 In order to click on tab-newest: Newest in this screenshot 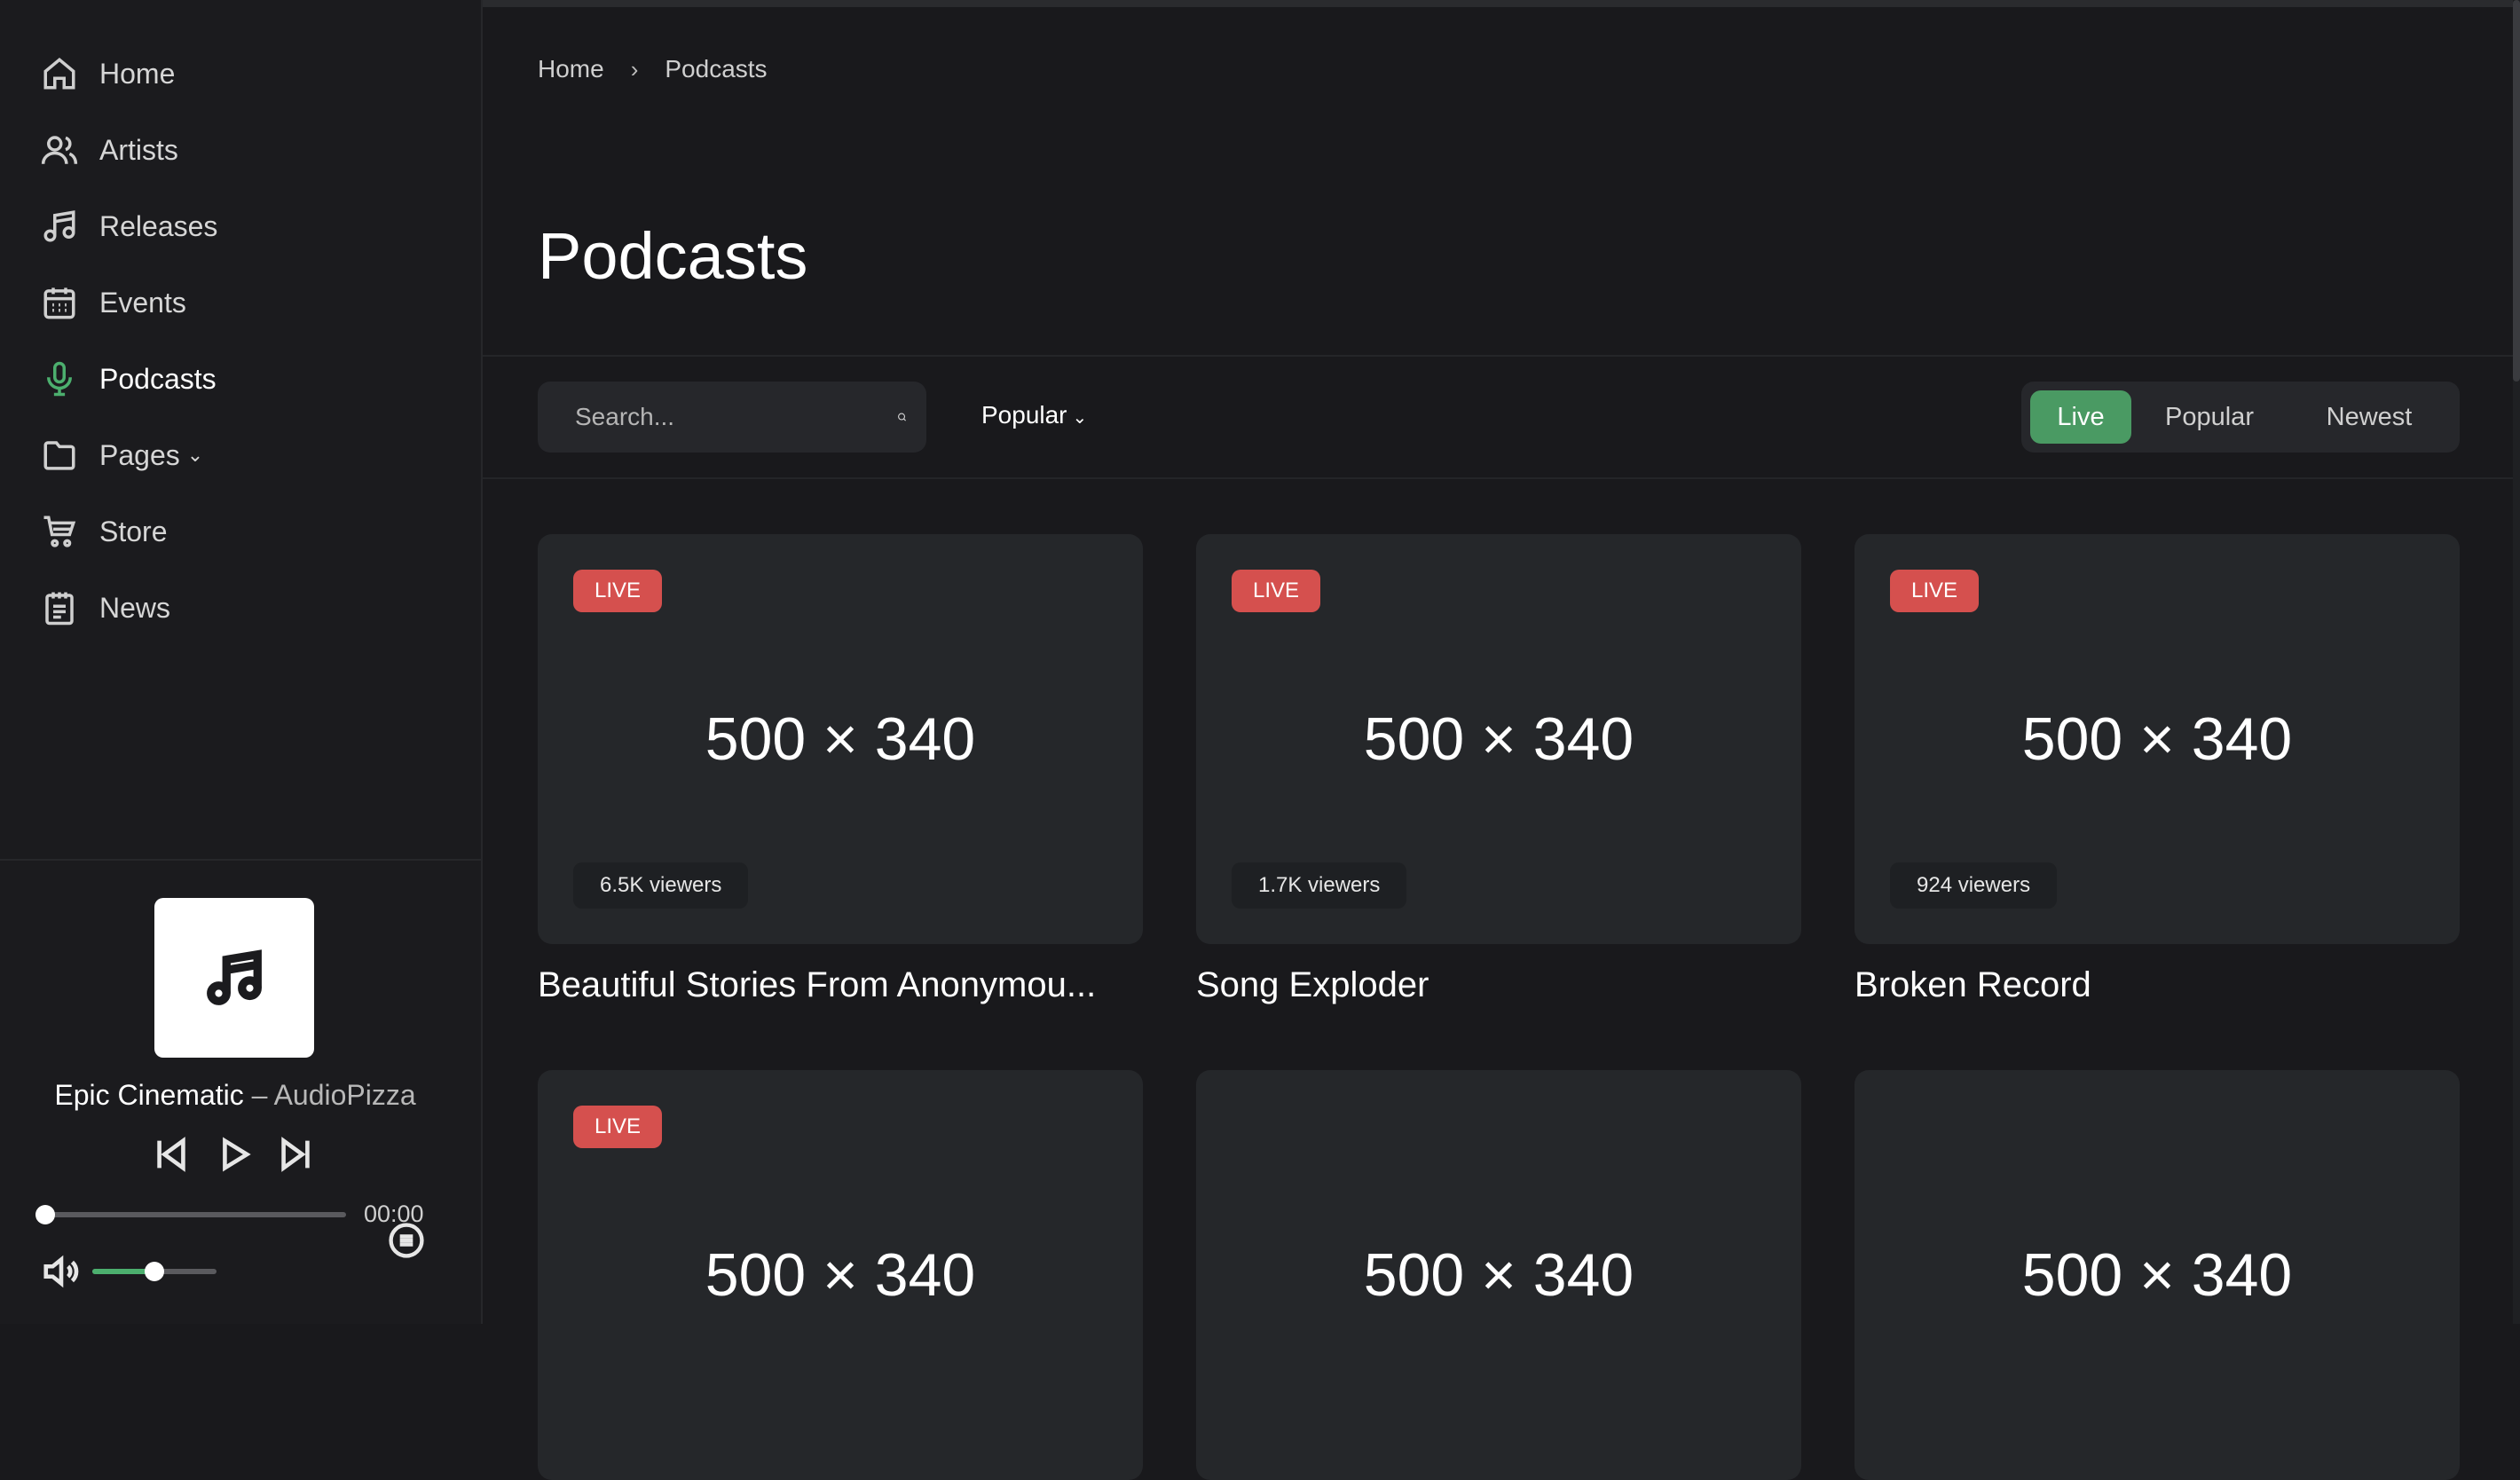, I will do `click(2369, 417)`.